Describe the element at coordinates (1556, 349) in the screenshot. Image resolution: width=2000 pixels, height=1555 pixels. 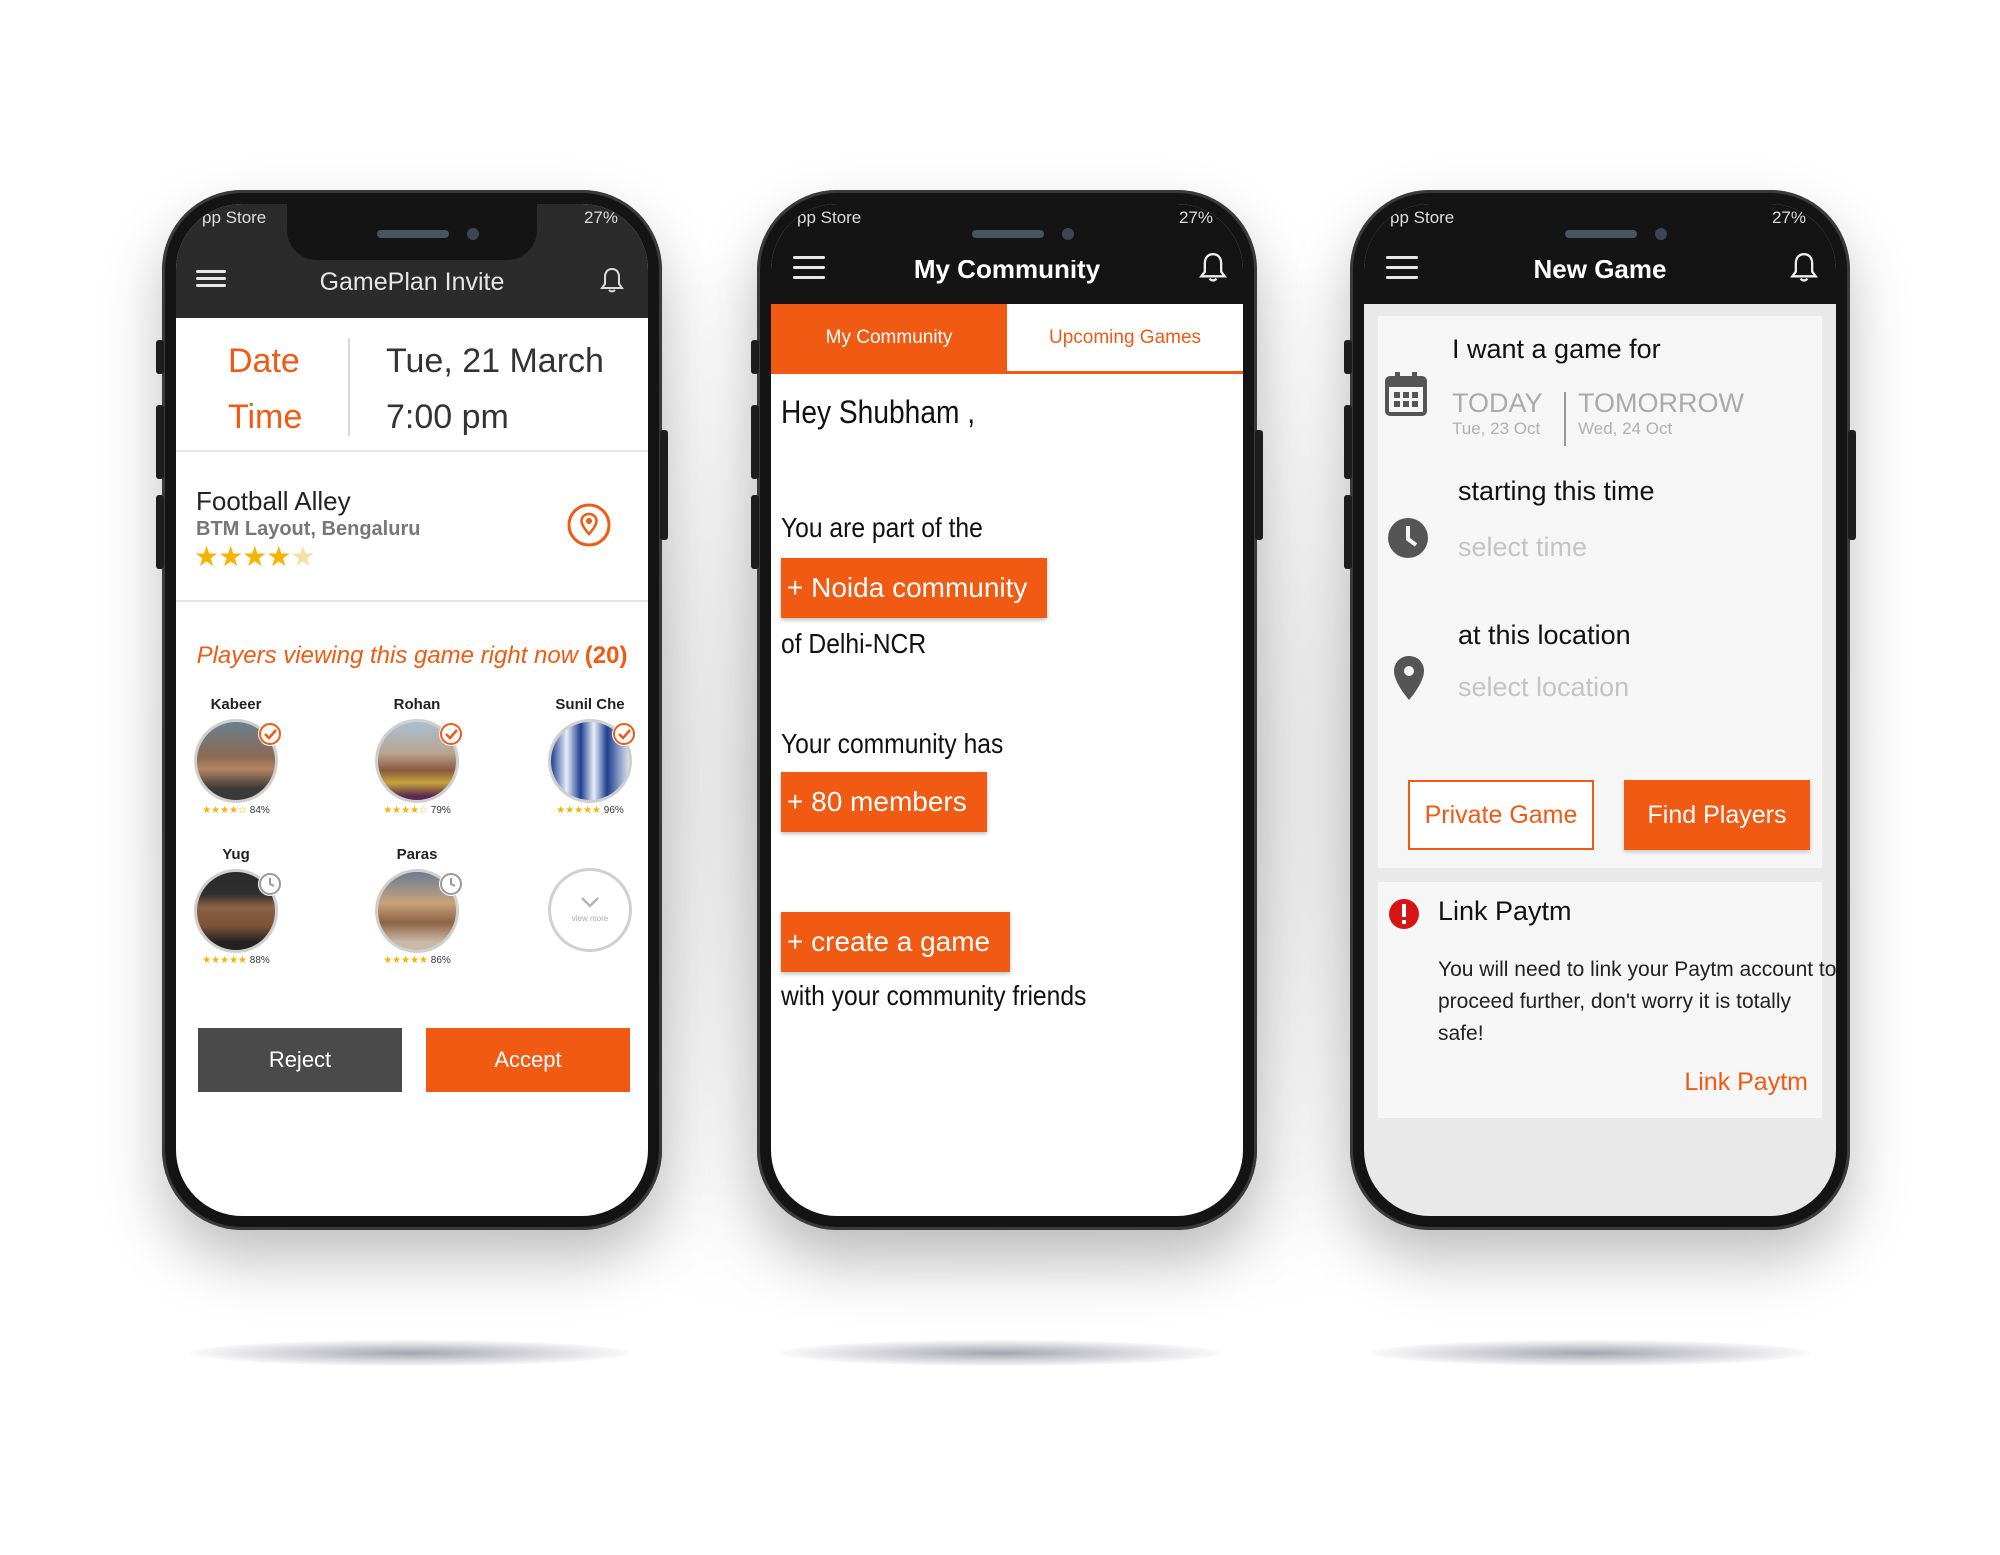
I see `want-label: I want a game for` at that location.